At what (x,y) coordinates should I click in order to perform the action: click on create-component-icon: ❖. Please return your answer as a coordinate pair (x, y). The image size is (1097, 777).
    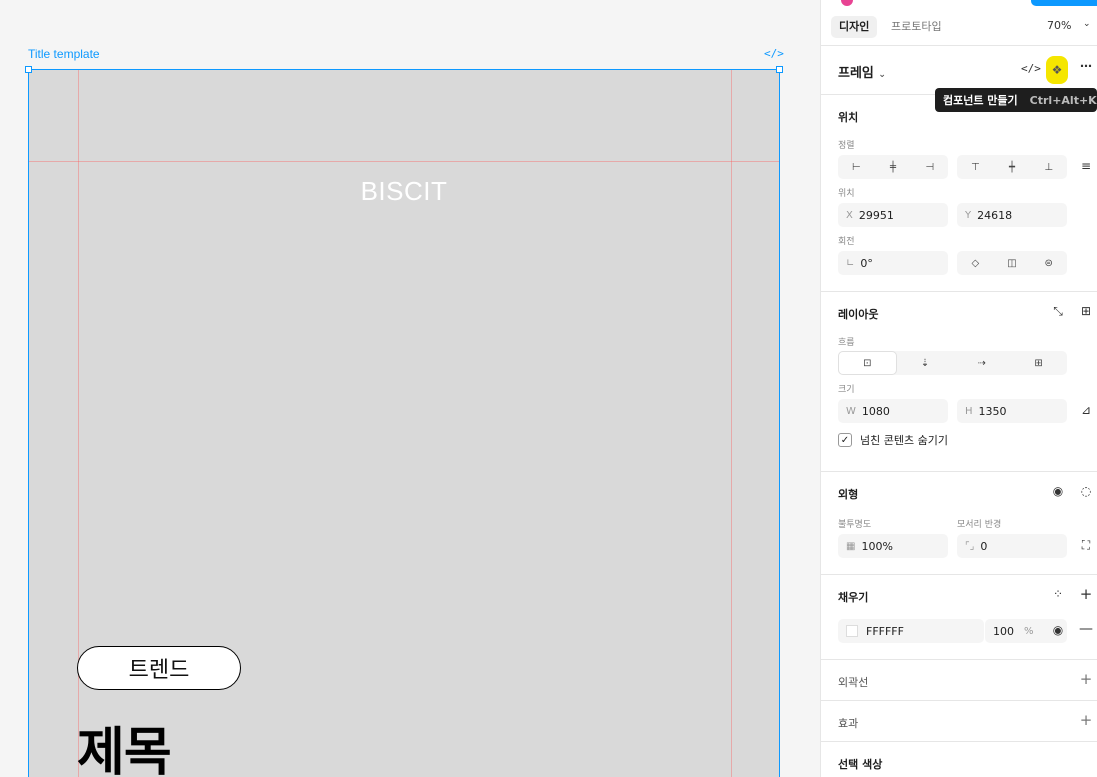
    Looking at the image, I should click on (1057, 70).